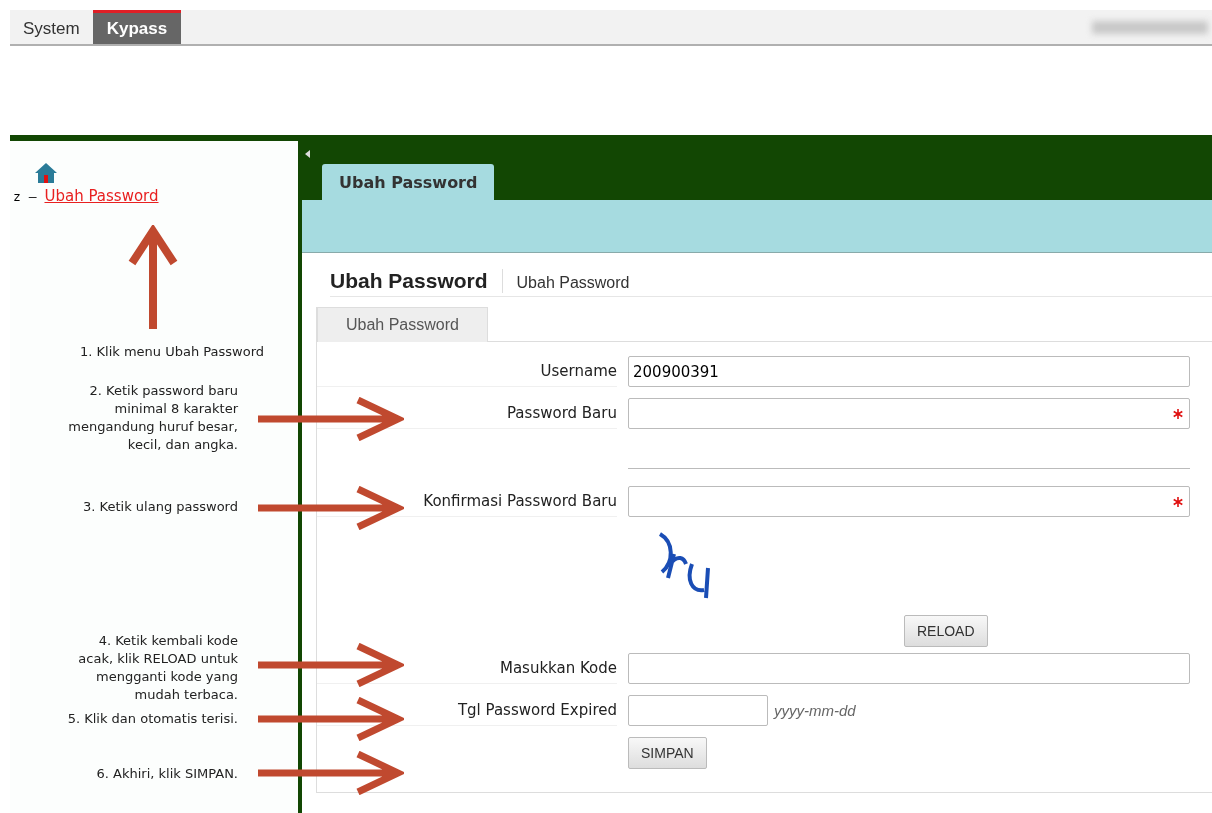 This screenshot has height=813, width=1212. Describe the element at coordinates (467, 710) in the screenshot. I see `field-label: Tgl Password Expired` at that location.